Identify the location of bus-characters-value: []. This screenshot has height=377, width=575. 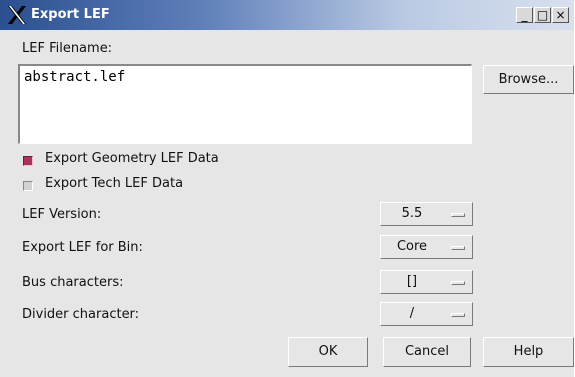
(412, 281).